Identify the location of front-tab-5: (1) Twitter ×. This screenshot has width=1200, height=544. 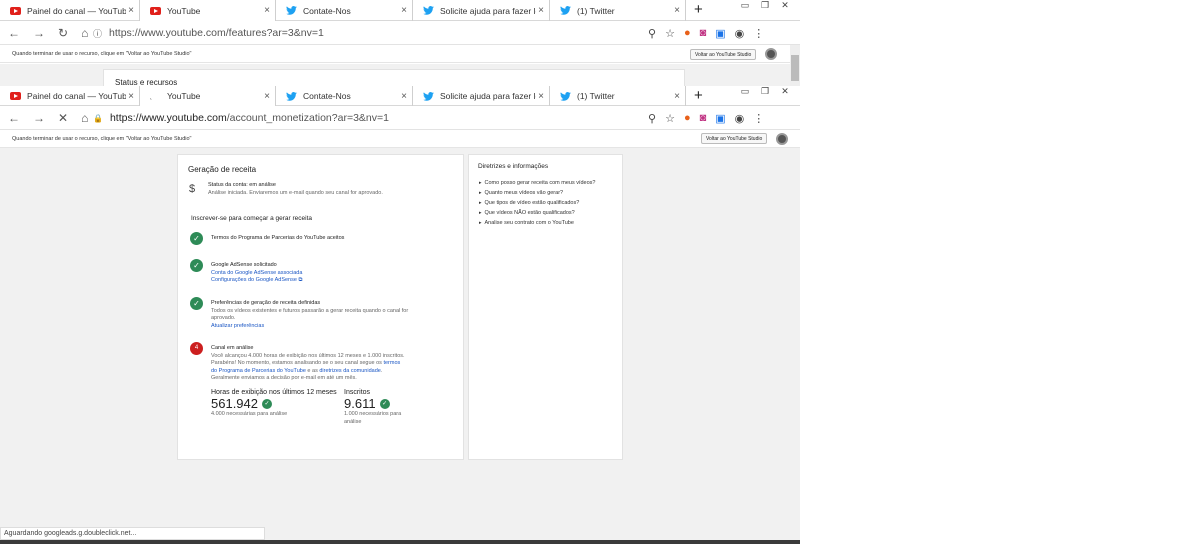
(618, 96).